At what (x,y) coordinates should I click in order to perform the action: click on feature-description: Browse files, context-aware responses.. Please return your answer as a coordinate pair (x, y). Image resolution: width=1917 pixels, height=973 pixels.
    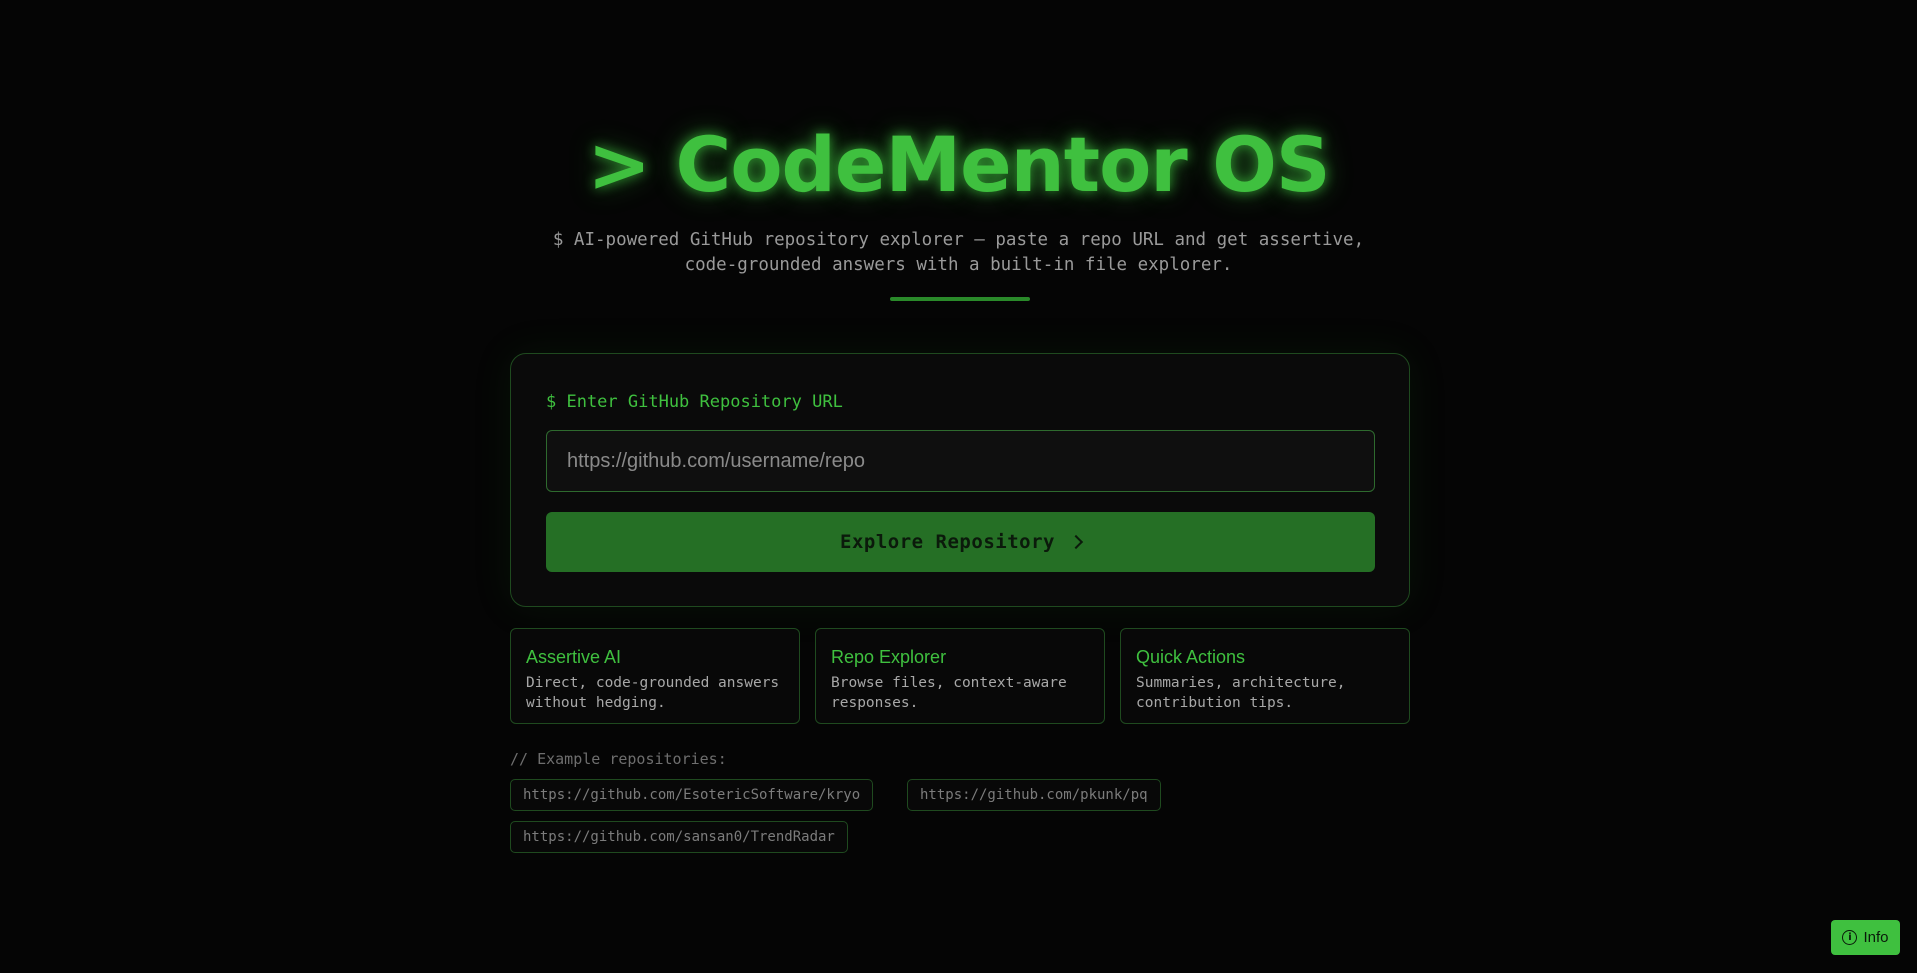
    Looking at the image, I should click on (949, 693).